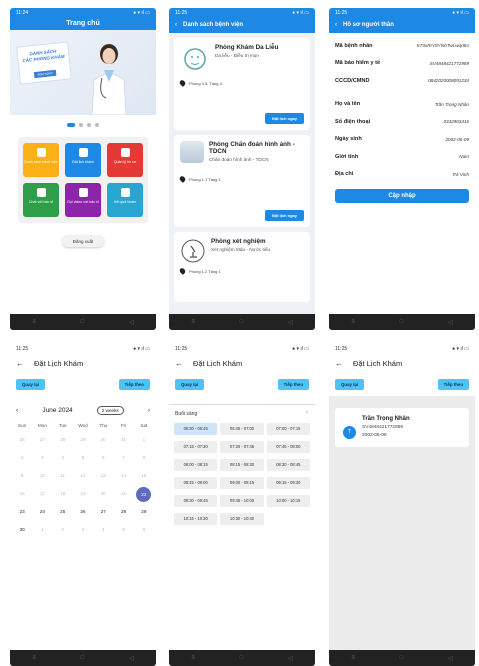 The width and height of the screenshot is (479, 666). Describe the element at coordinates (242, 410) in the screenshot. I see `session-header: Buổi sáng ⌃` at that location.